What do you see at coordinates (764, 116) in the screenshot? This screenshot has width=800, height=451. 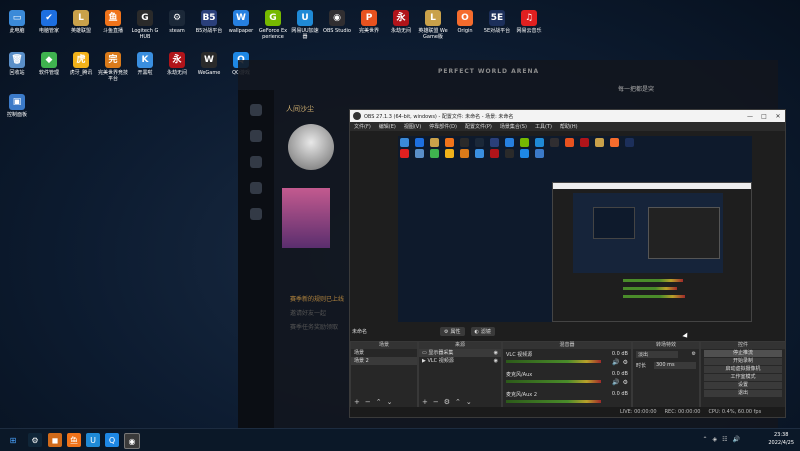 I see `maximize-icon: □` at bounding box center [764, 116].